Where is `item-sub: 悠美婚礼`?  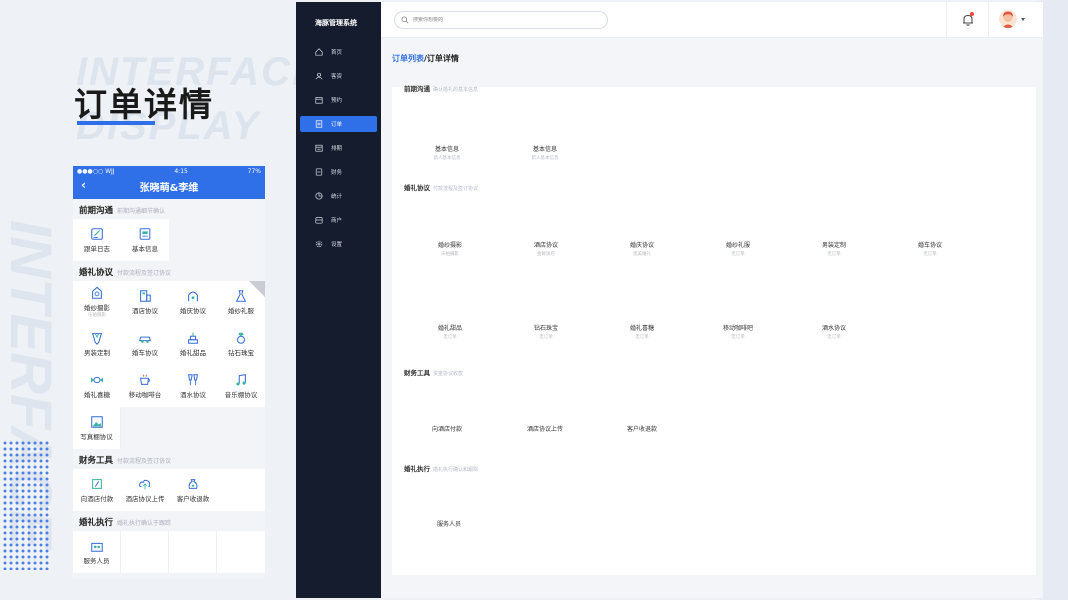
item-sub: 悠美婚礼 is located at coordinates (642, 254).